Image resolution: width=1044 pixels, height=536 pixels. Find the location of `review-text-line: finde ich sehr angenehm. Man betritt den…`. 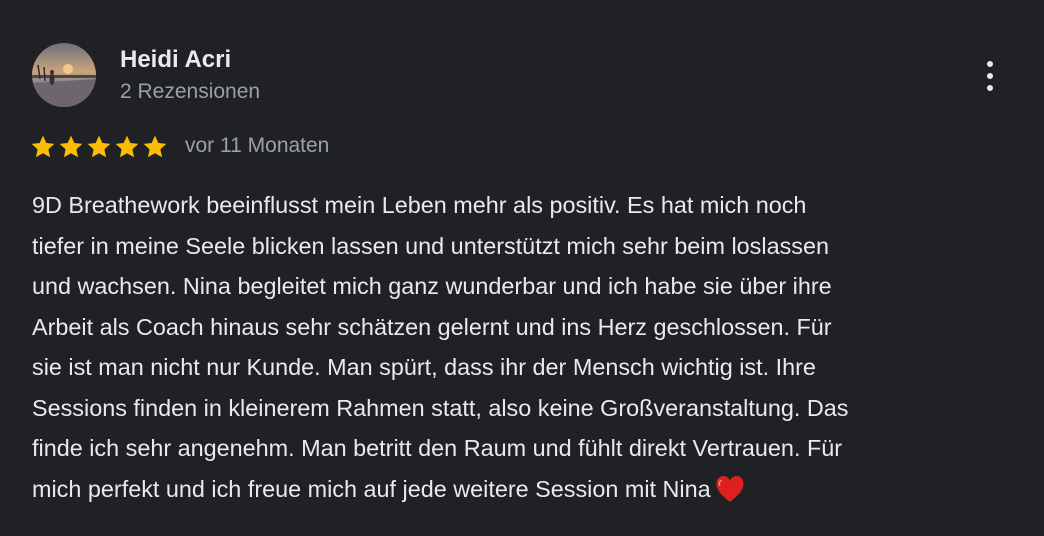

review-text-line: finde ich sehr angenehm. Man betritt den… is located at coordinates (437, 448).